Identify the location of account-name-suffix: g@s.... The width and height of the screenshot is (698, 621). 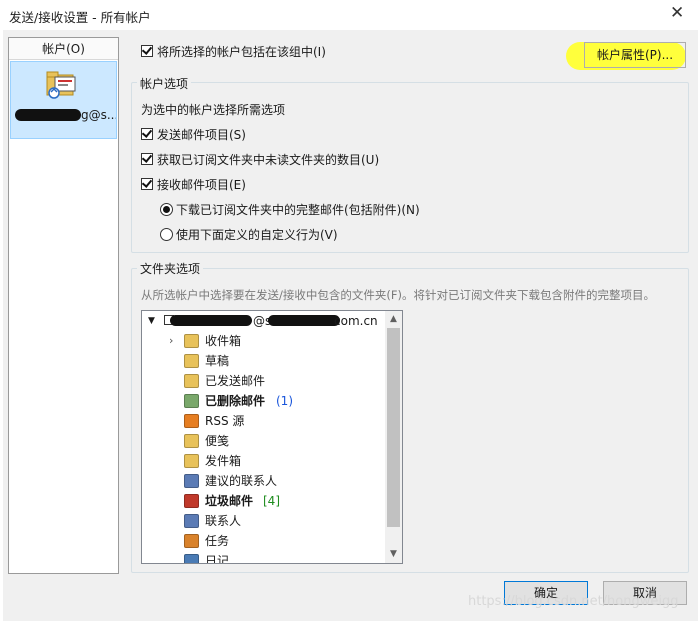
(98, 115).